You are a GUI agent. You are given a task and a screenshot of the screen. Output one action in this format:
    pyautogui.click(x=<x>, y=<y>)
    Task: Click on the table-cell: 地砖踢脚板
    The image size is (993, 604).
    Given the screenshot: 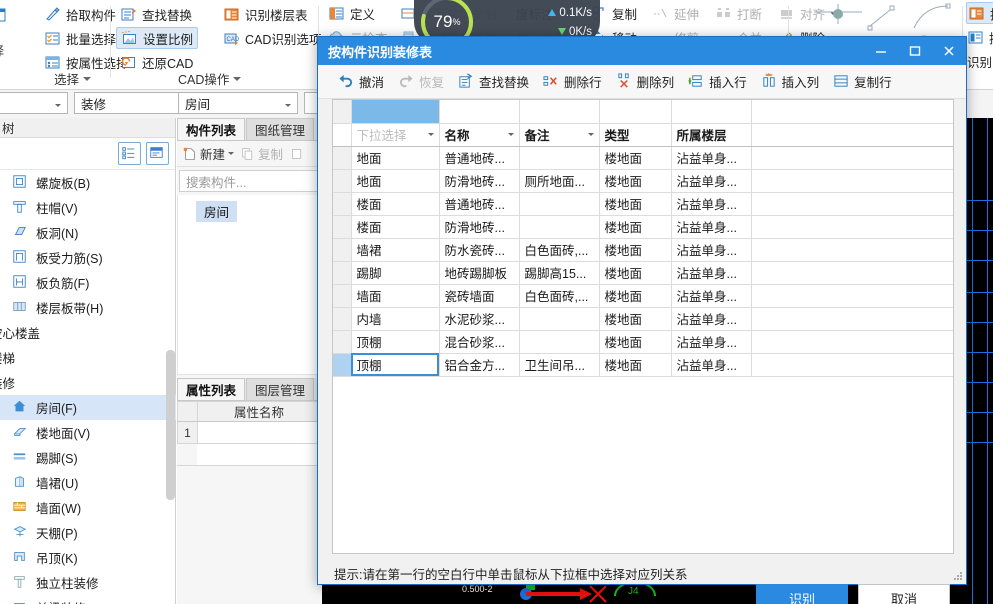 What is the action you would take?
    pyautogui.click(x=479, y=273)
    